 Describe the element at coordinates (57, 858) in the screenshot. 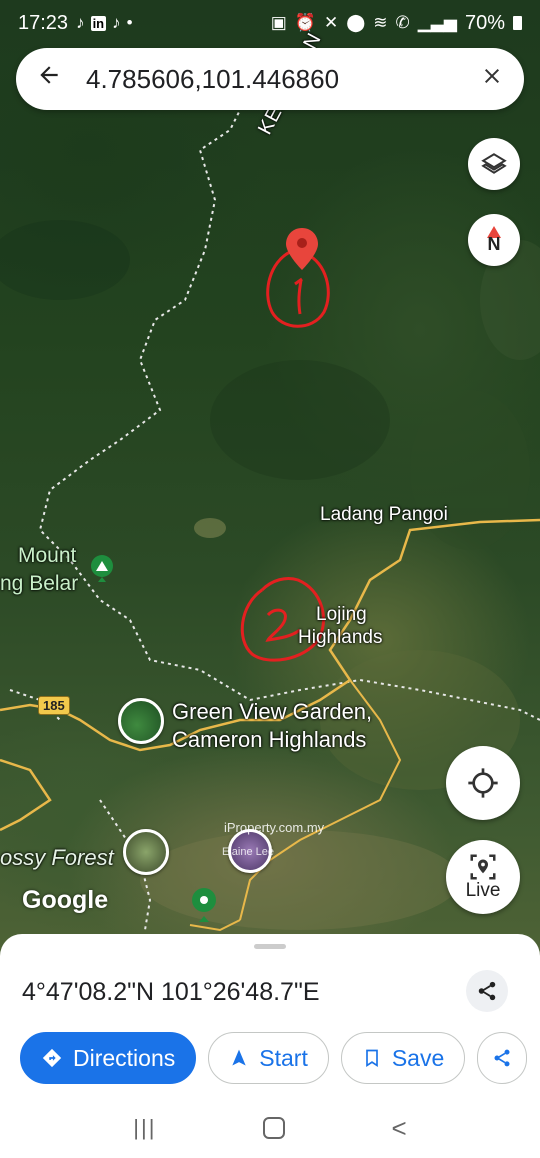

I see `place-label-mossy-forest: ossy Forest` at that location.